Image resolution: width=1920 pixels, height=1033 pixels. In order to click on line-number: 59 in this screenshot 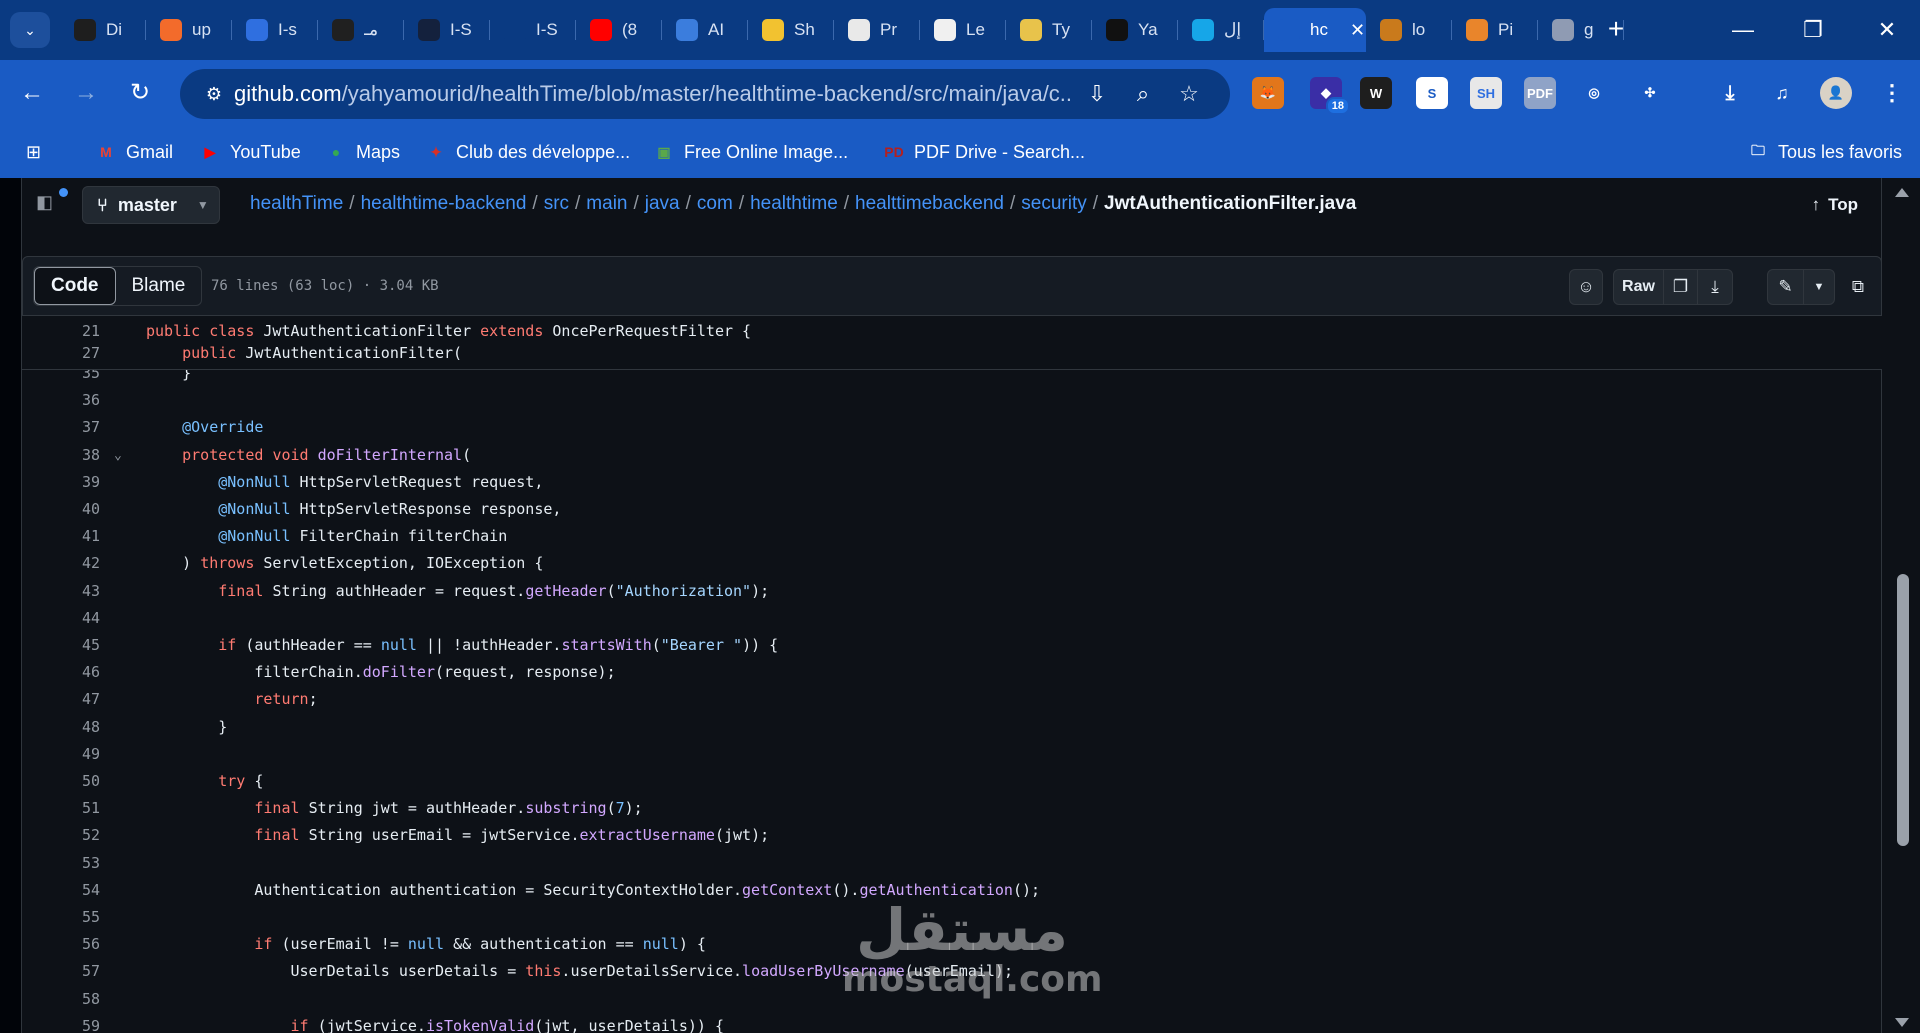, I will do `click(61, 1023)`.